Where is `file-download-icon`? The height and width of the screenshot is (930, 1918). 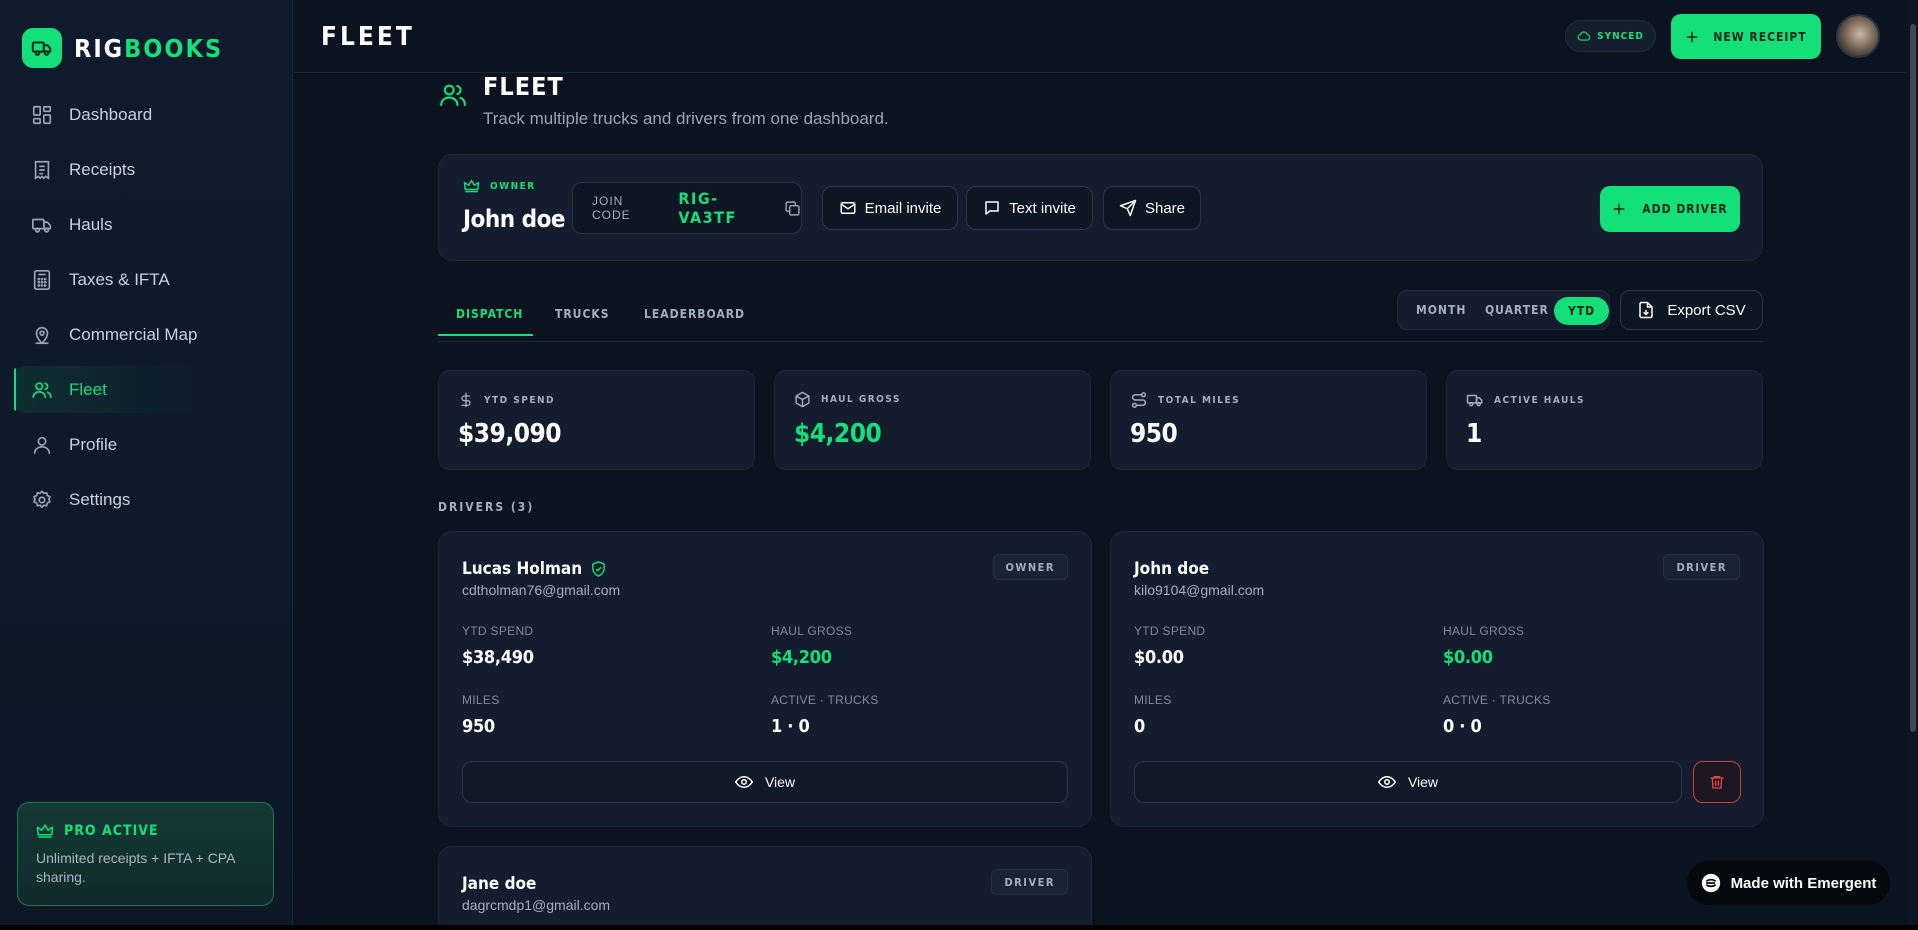 file-download-icon is located at coordinates (1646, 310).